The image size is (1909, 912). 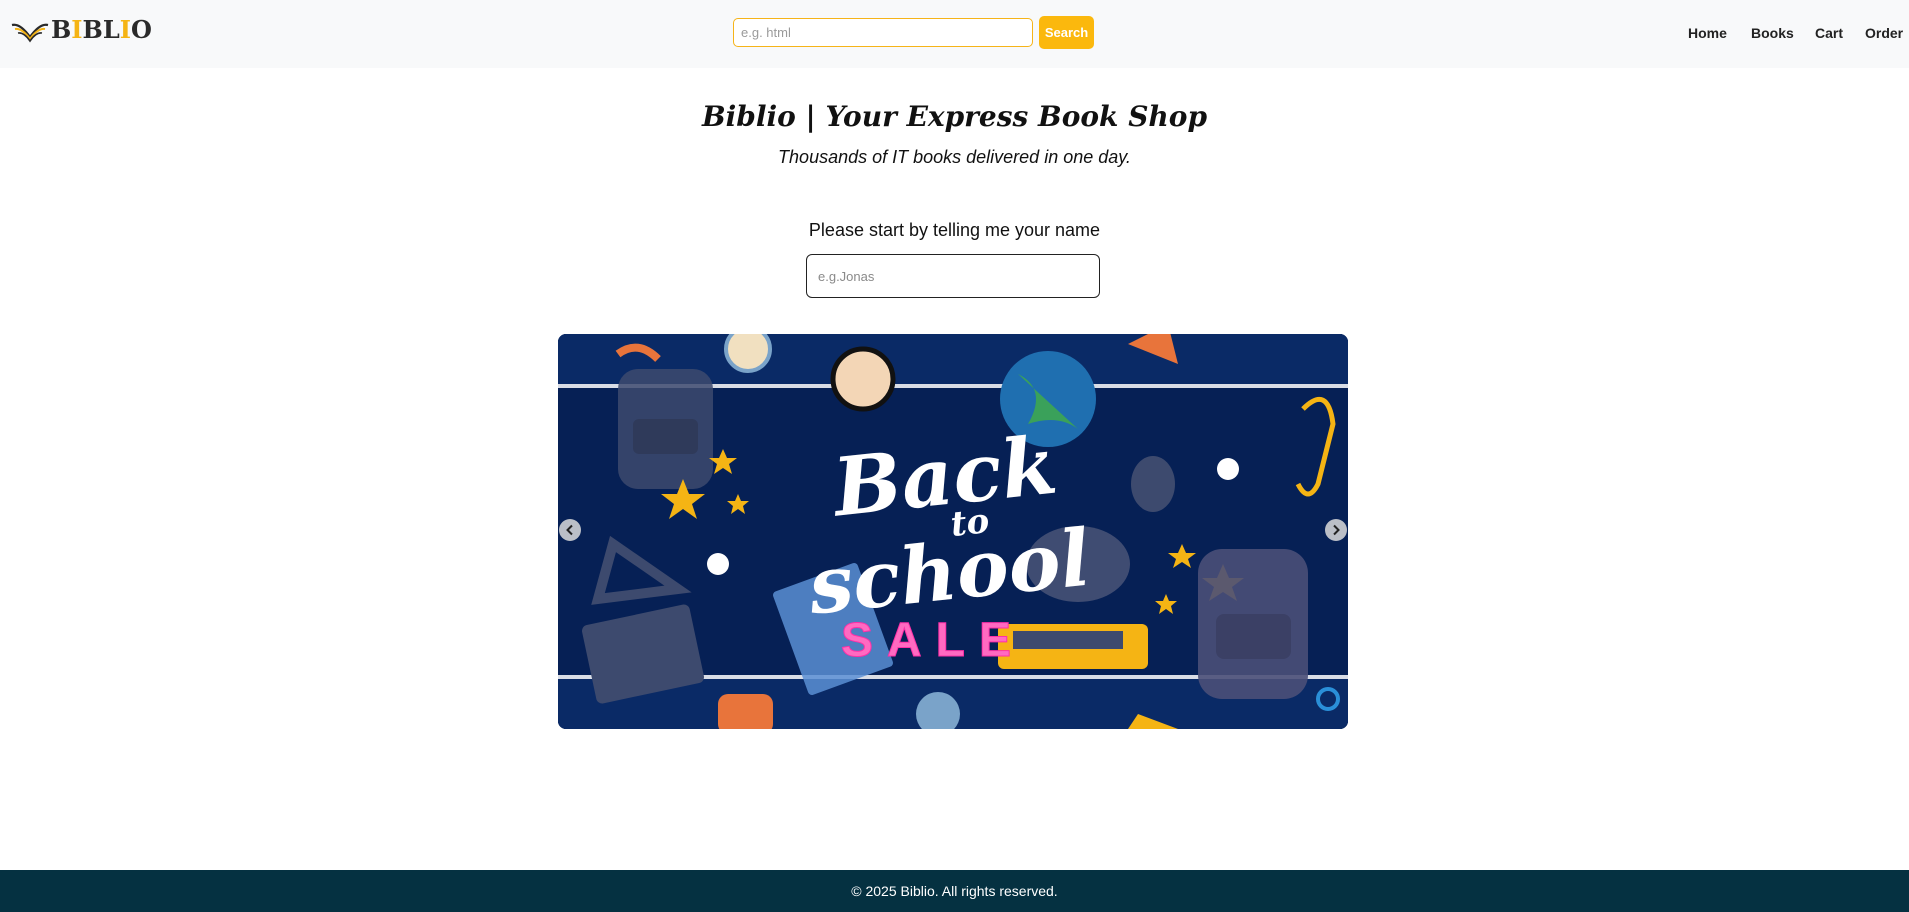 I want to click on brand-name: BIBLIO, so click(x=101, y=29).